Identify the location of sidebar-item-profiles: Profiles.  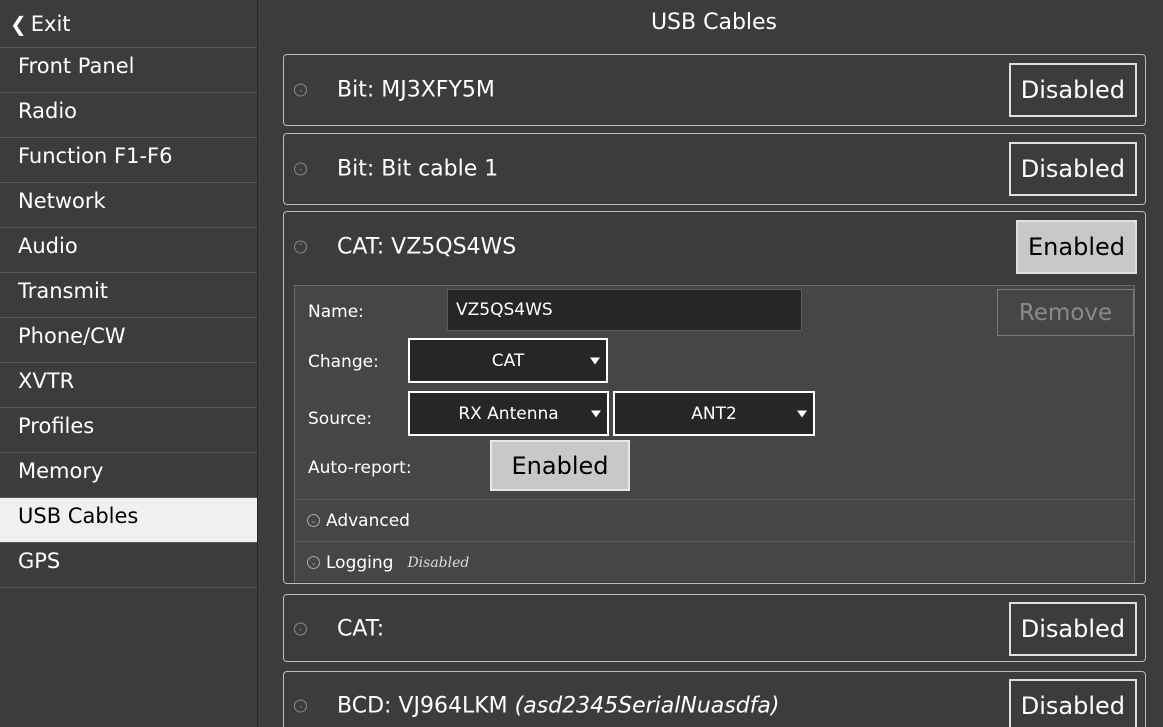
(128, 430).